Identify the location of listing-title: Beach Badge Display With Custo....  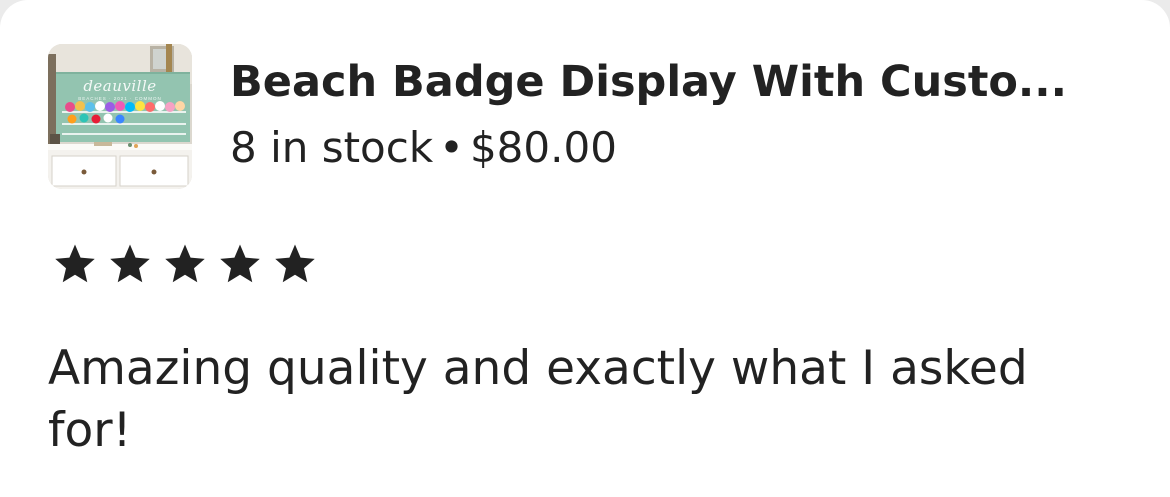
(648, 82).